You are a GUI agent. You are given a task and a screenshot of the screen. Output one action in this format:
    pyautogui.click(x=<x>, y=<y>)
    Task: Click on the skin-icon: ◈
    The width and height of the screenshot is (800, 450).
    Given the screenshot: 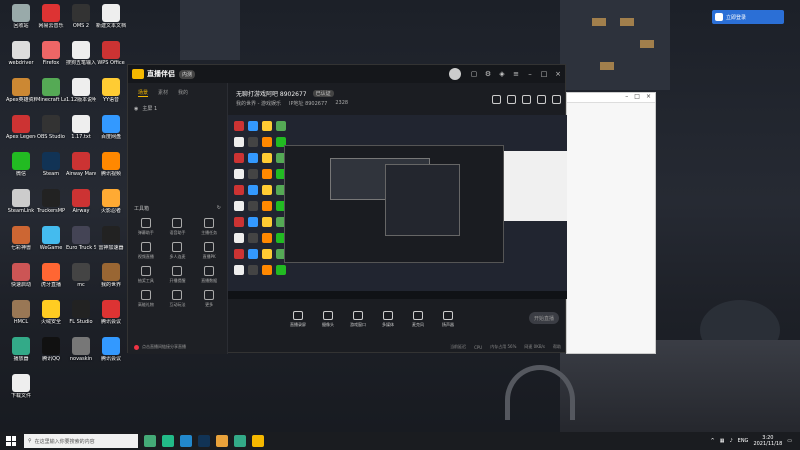 What is the action you would take?
    pyautogui.click(x=502, y=74)
    